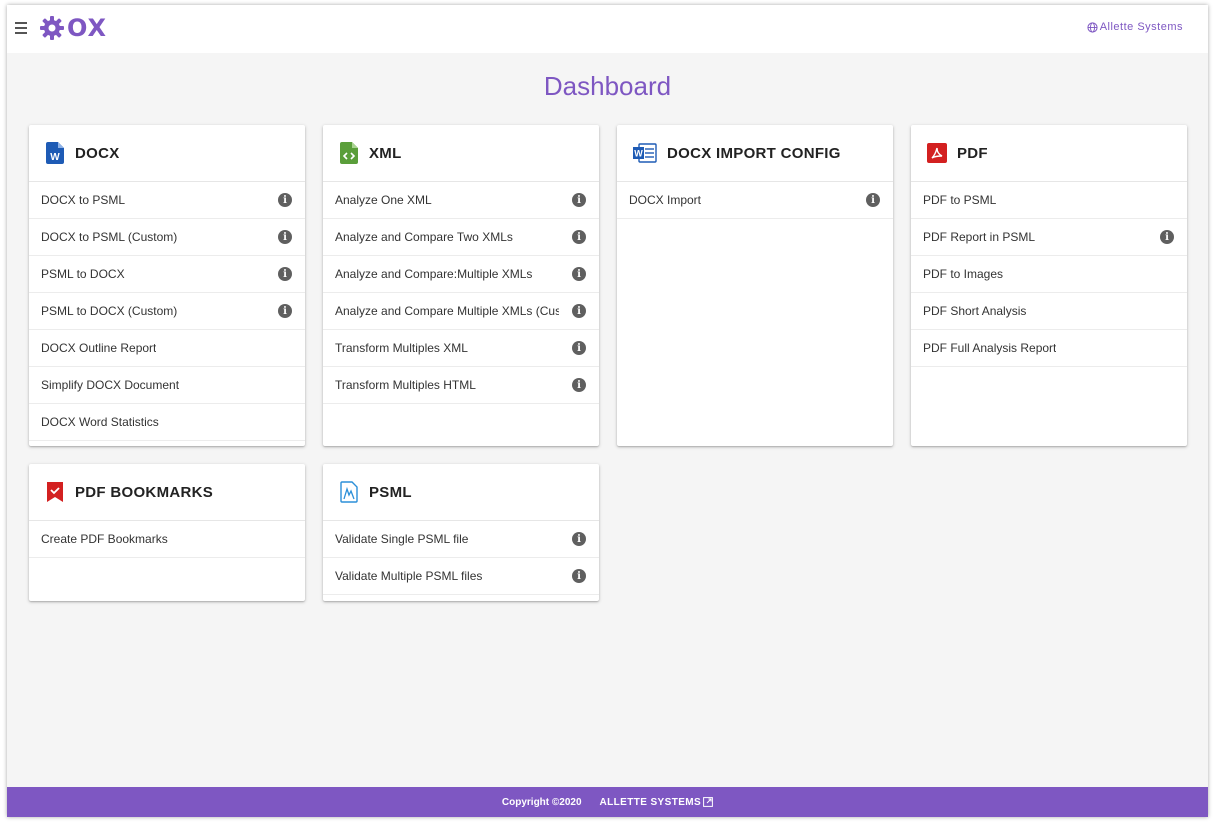 The height and width of the screenshot is (825, 1216). What do you see at coordinates (607, 29) in the screenshot?
I see `top-bar: OX Allette Systems` at bounding box center [607, 29].